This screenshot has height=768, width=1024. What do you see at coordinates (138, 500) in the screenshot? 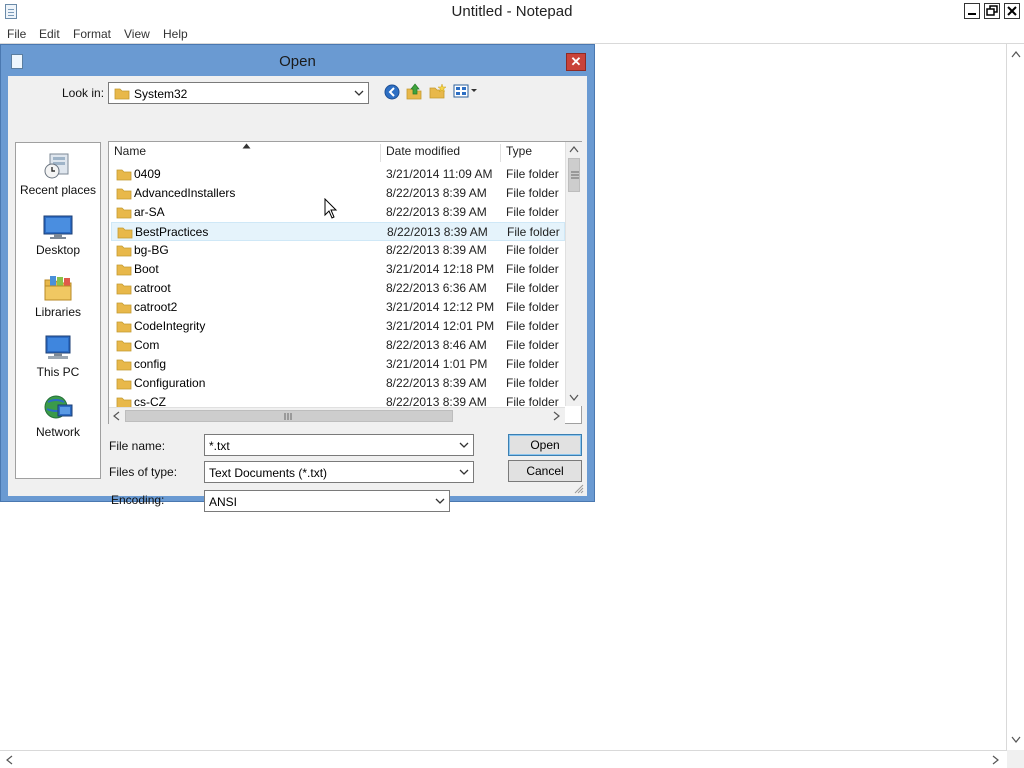
I see `encoding-label: Encoding:` at bounding box center [138, 500].